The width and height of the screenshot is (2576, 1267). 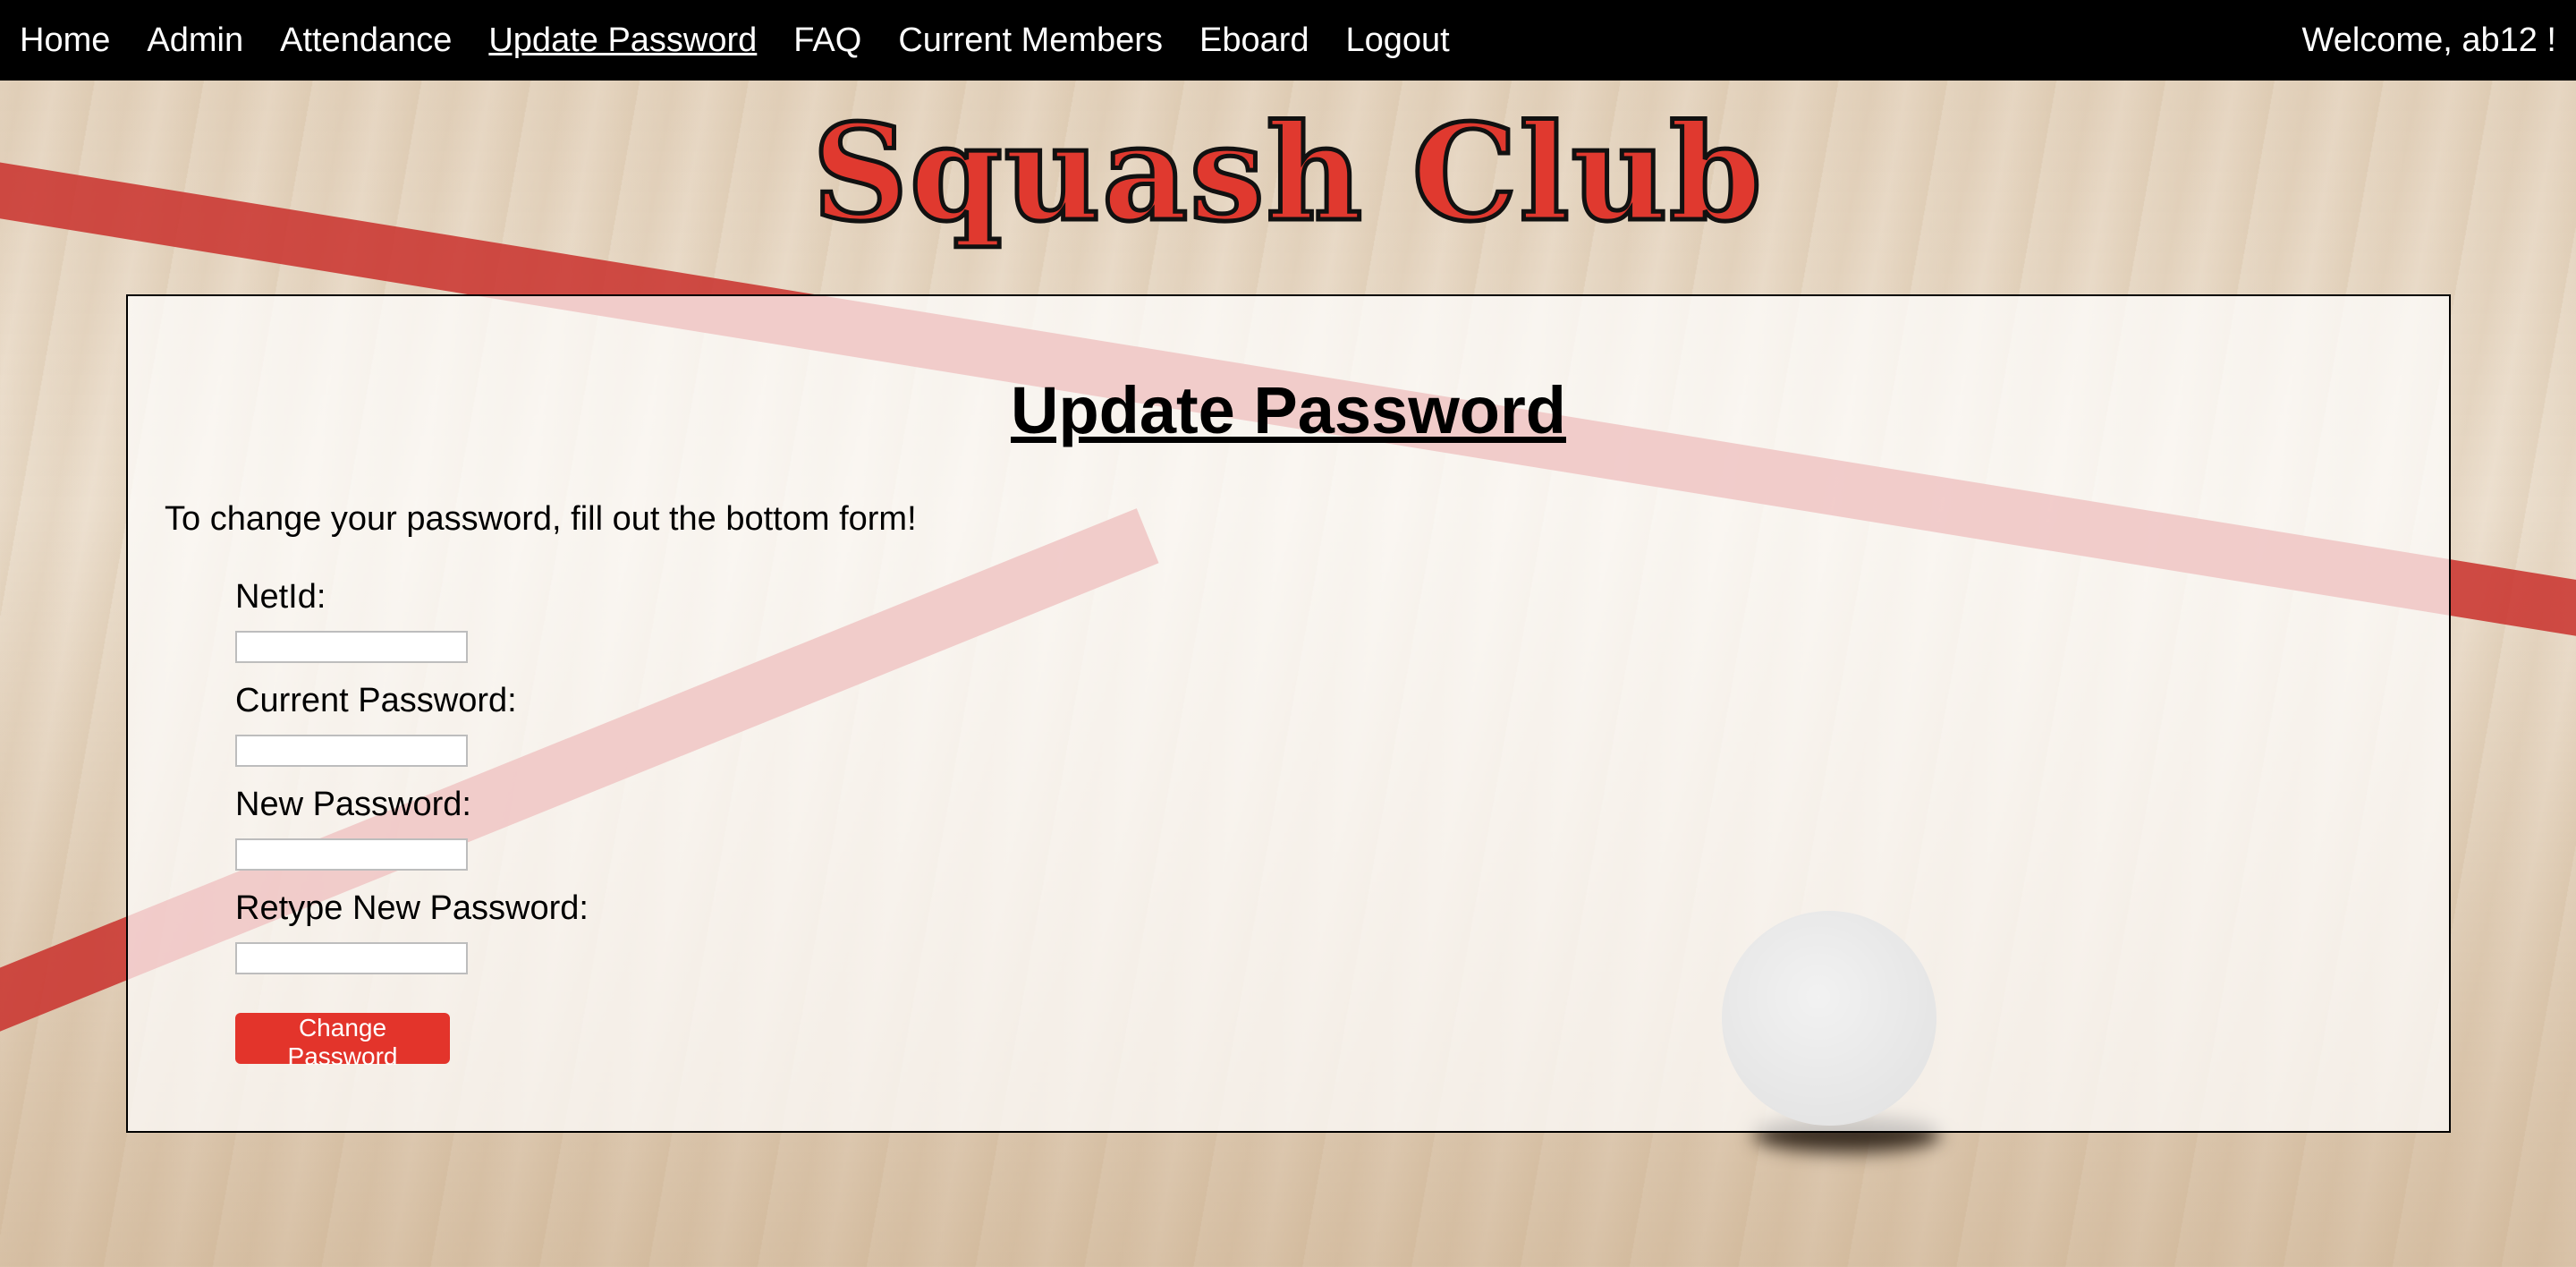 I want to click on nav-link-attendance: Attendance, so click(x=366, y=41).